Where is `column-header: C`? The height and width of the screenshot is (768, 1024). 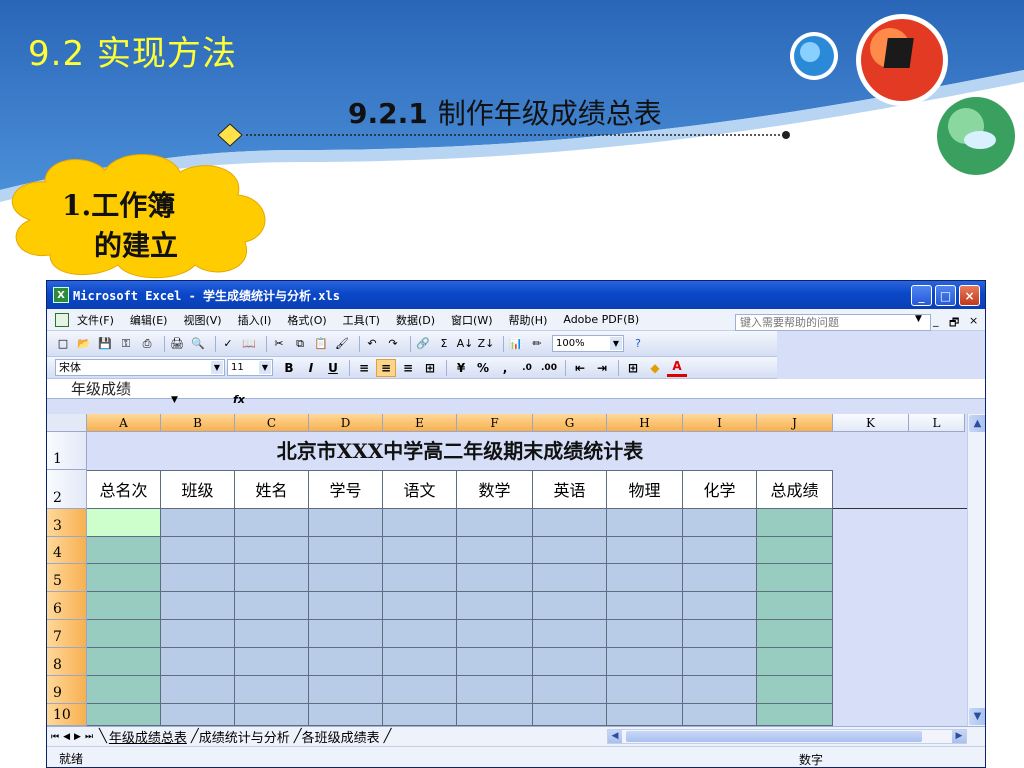
column-header: C is located at coordinates (272, 423).